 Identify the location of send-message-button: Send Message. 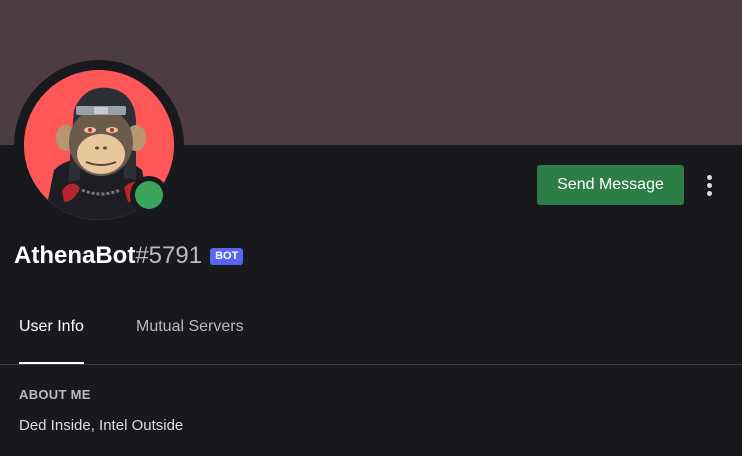
(610, 185).